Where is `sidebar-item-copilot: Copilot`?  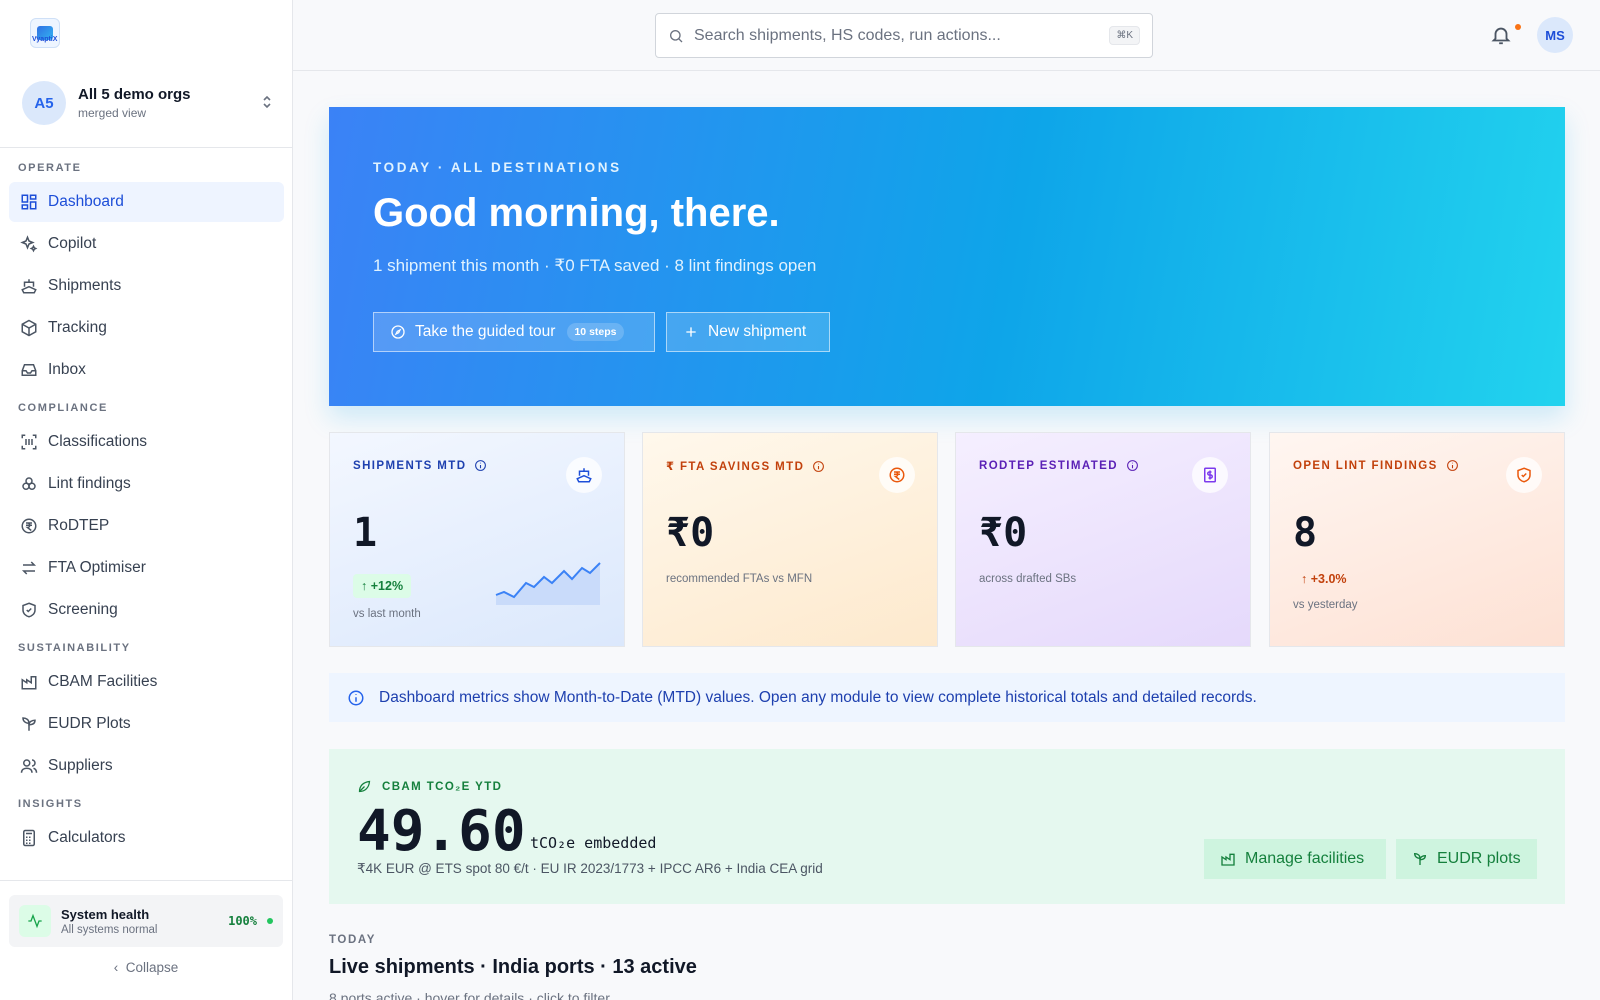
sidebar-item-copilot: Copilot is located at coordinates (146, 244).